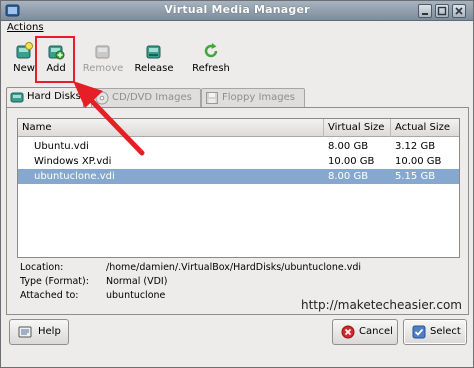 This screenshot has width=474, height=368. What do you see at coordinates (211, 61) in the screenshot?
I see `refresh-button: Refresh` at bounding box center [211, 61].